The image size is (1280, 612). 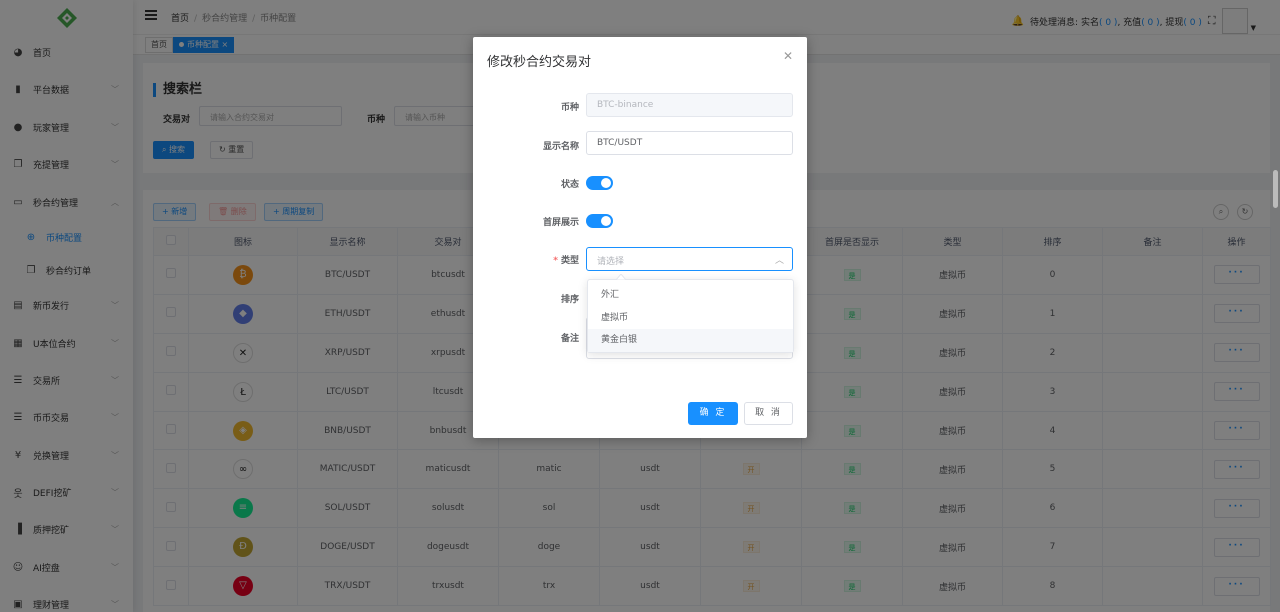 I want to click on homepage-switch, so click(x=599, y=221).